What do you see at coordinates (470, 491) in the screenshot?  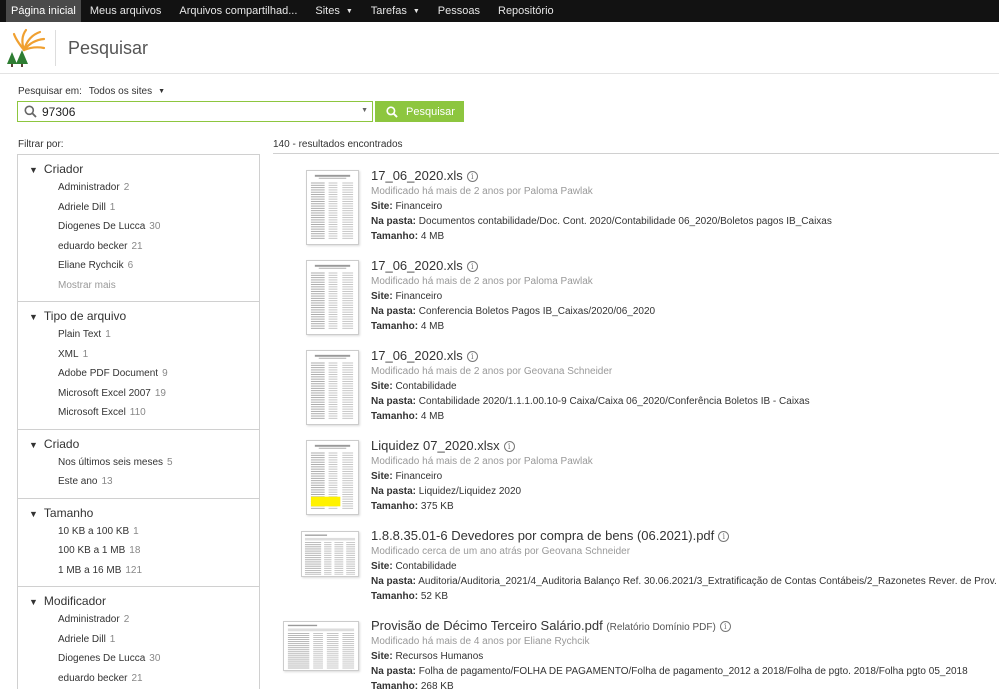 I see `result-folder-value: Liquidez/Liquidez 2020` at bounding box center [470, 491].